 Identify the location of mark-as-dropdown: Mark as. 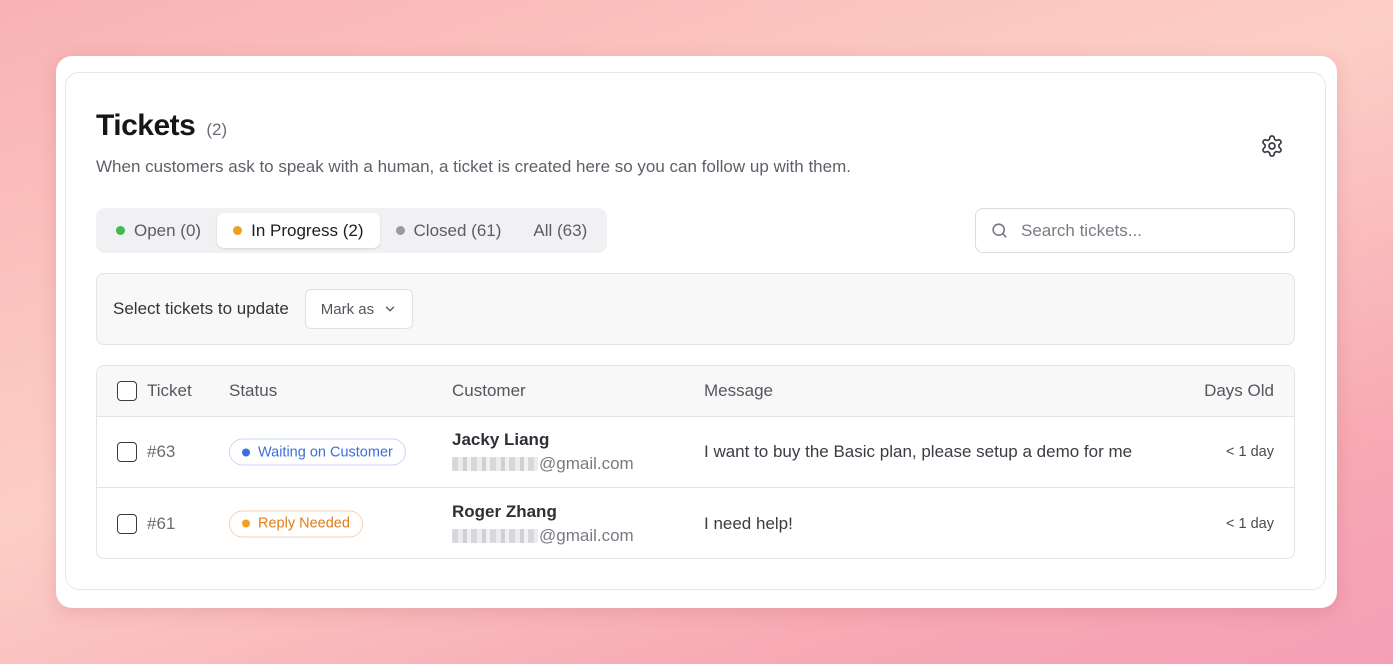
(359, 309).